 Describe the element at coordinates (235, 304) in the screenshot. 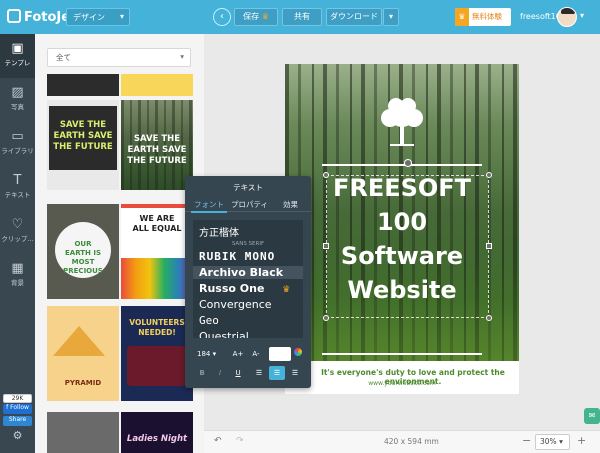

I see `font-item: Convergence` at that location.